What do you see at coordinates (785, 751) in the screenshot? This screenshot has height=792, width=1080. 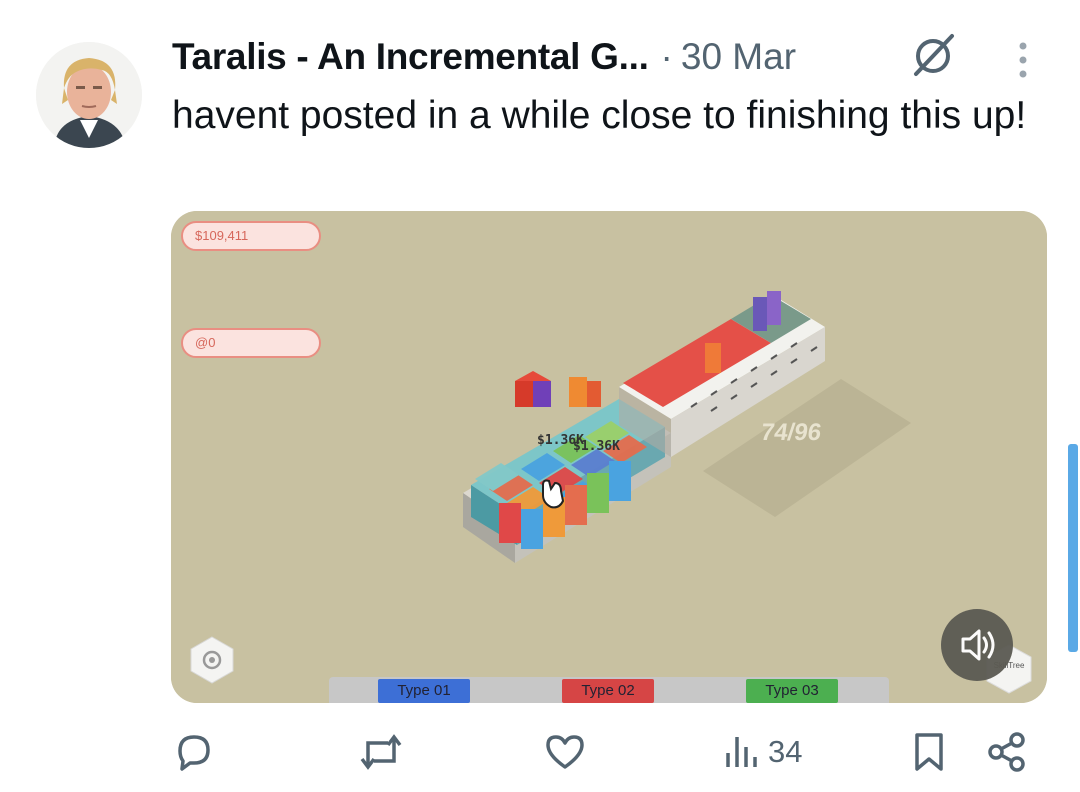 I see `views-count: 34` at bounding box center [785, 751].